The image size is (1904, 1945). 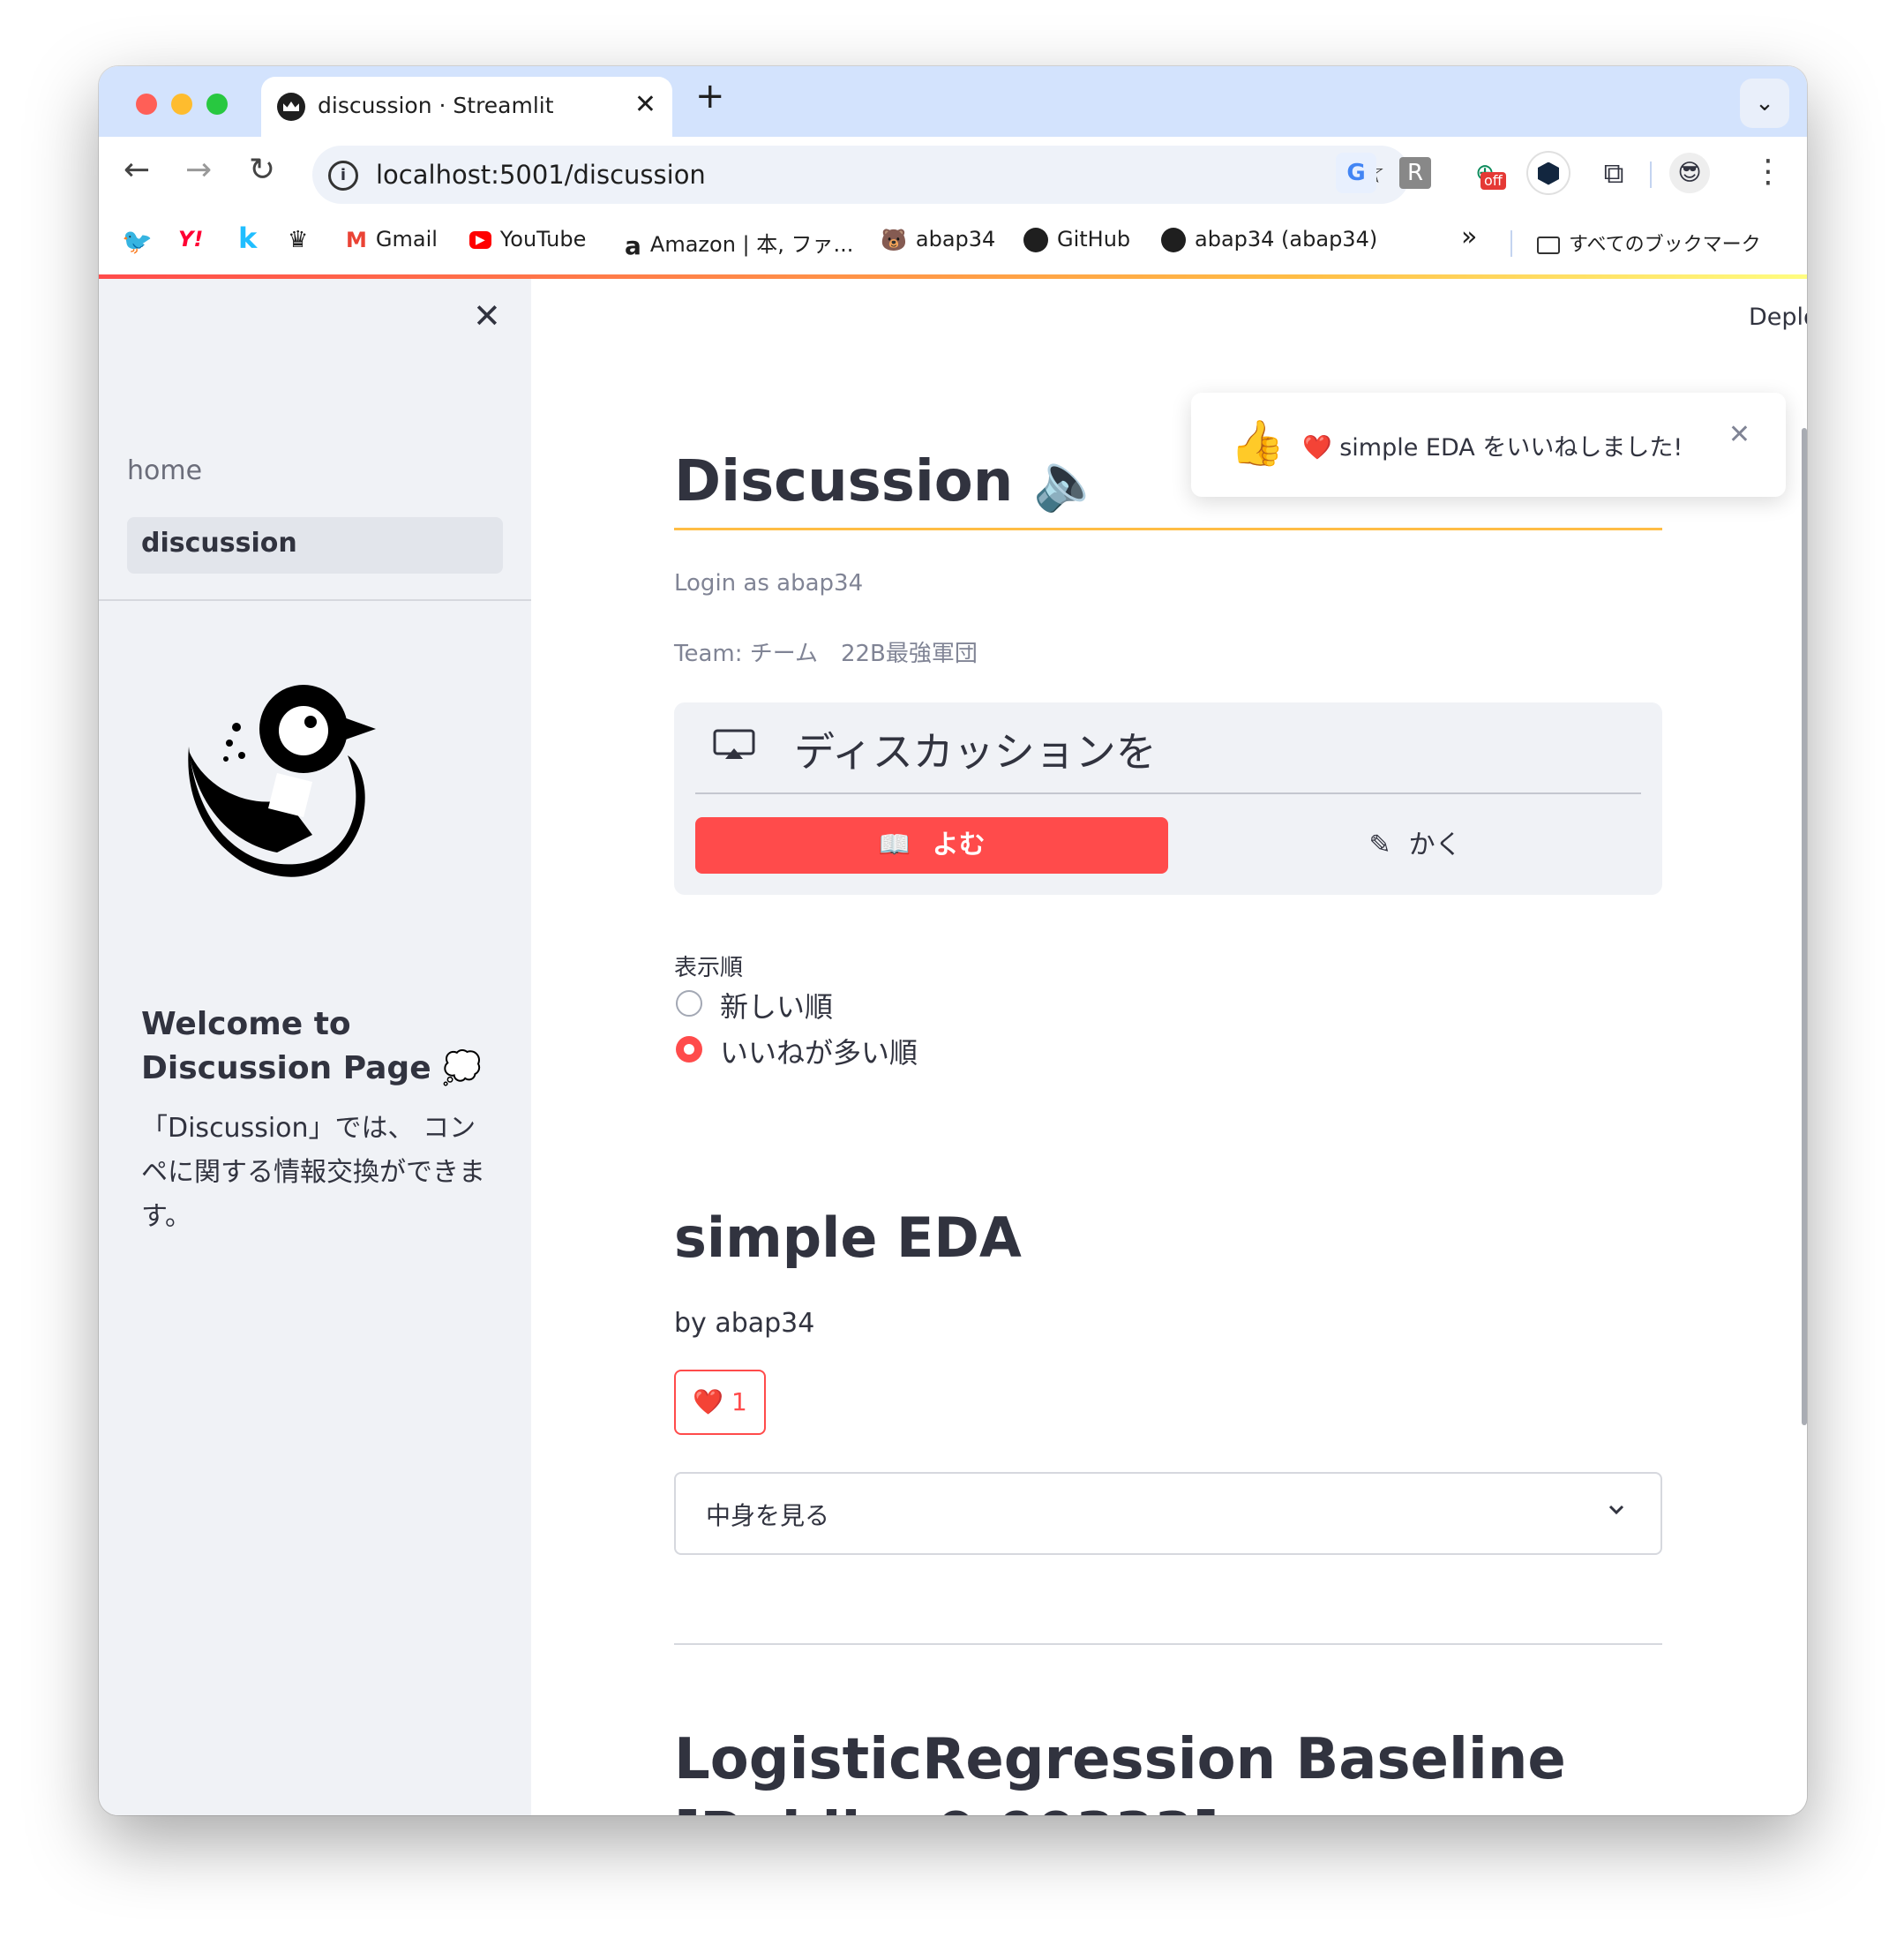 I want to click on tab-search-chevron-icon: ⌄, so click(x=1764, y=103).